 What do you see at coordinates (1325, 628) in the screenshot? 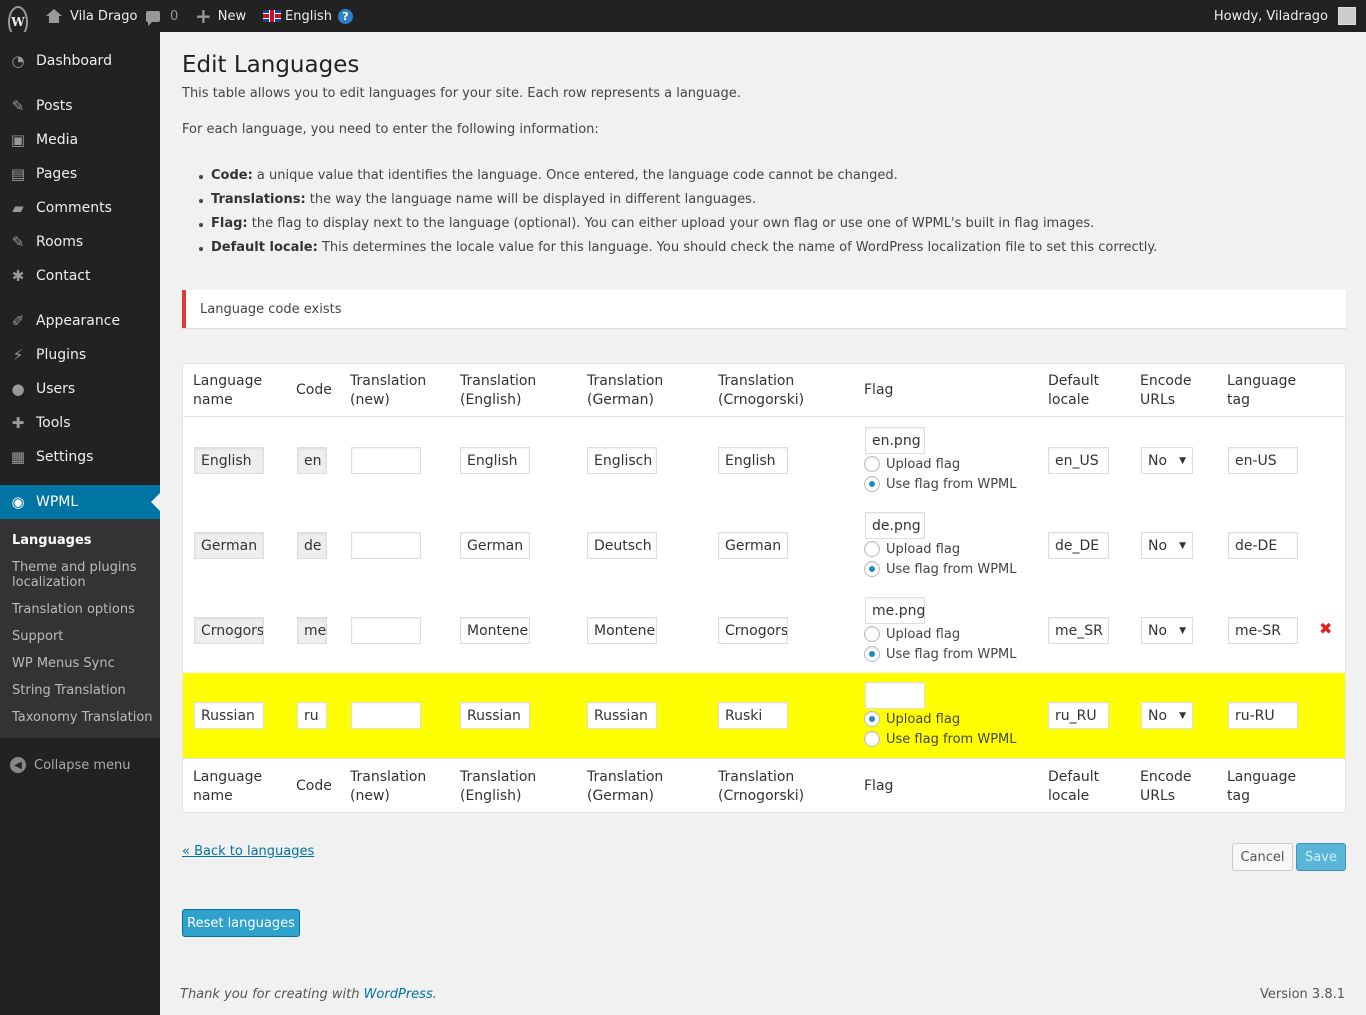
I see `delete-icon: ✖` at bounding box center [1325, 628].